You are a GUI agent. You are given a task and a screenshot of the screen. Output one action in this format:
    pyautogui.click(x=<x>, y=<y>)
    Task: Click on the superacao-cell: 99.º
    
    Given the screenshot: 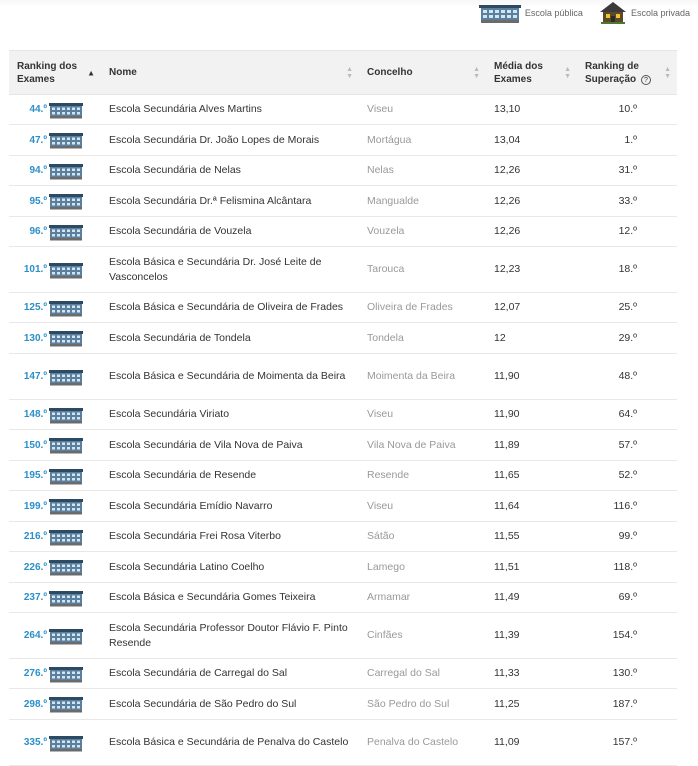 What is the action you would take?
    pyautogui.click(x=627, y=536)
    